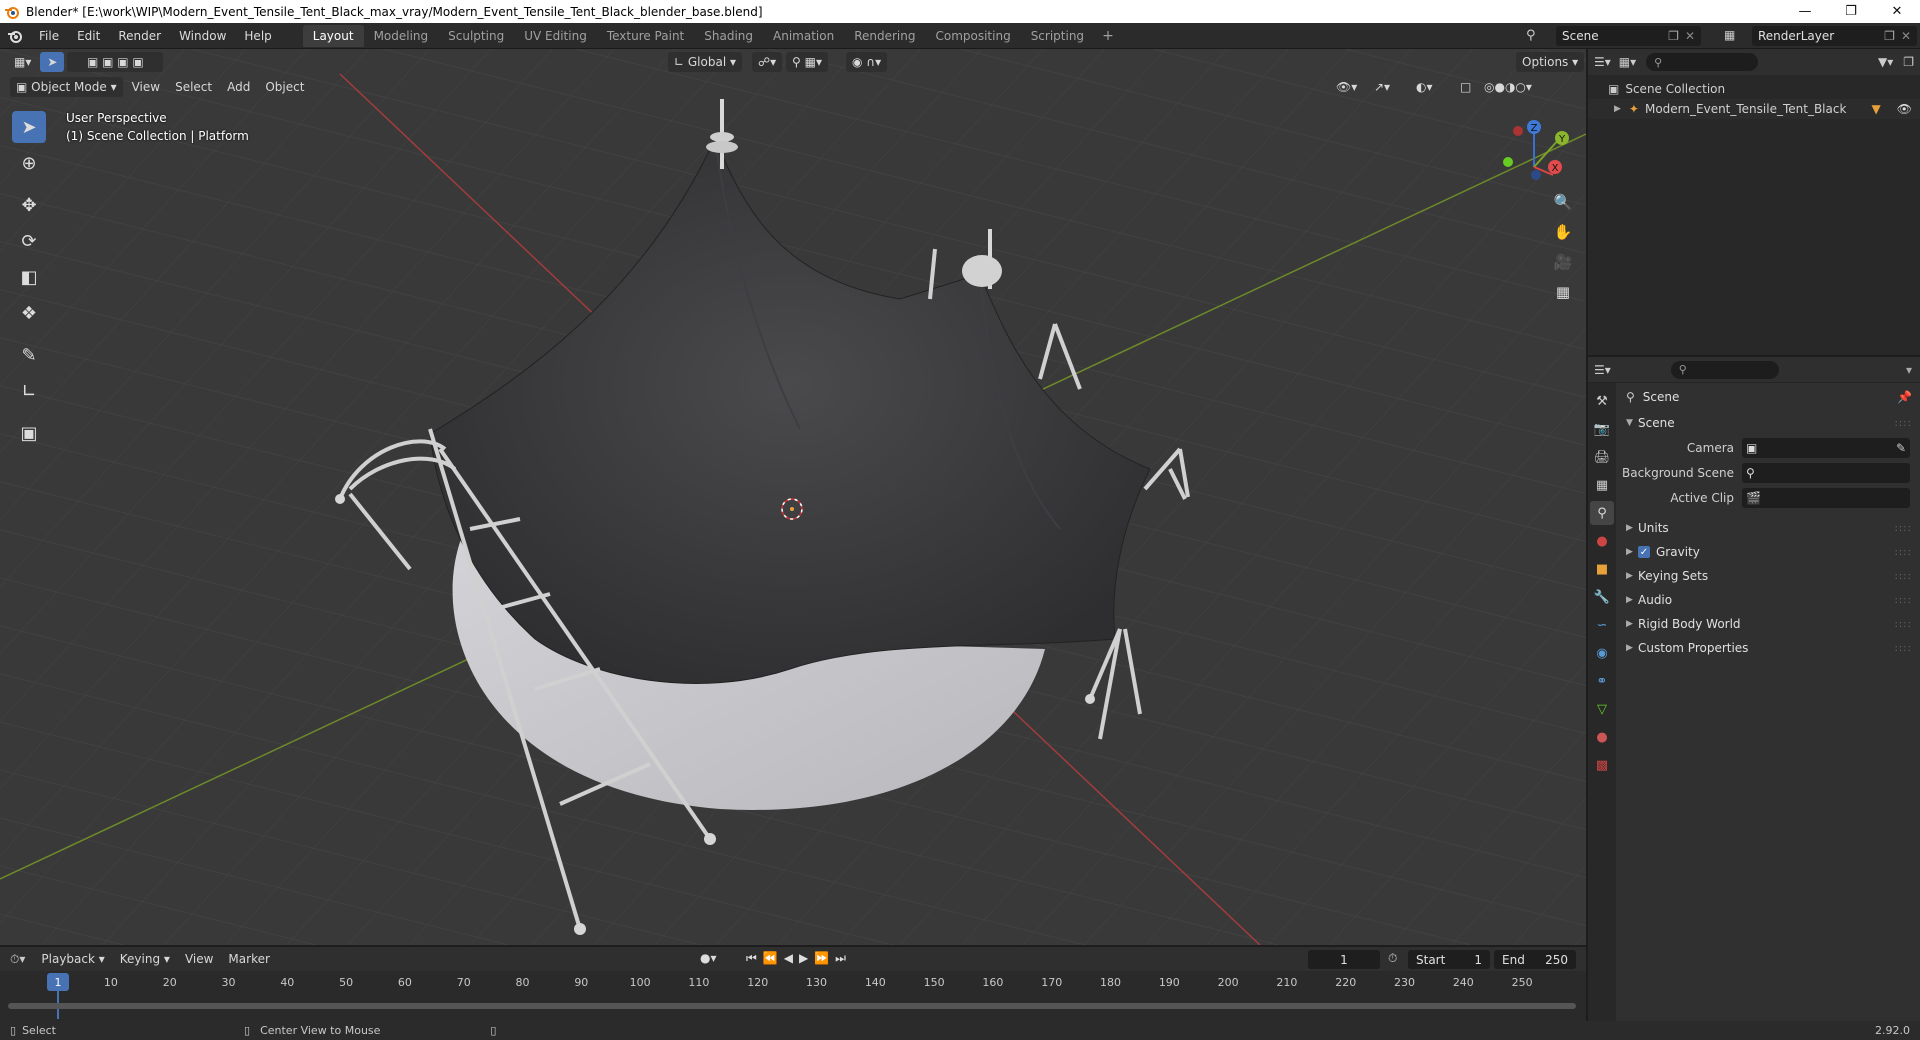  Describe the element at coordinates (199, 959) in the screenshot. I see `menu-timeline-view: View` at that location.